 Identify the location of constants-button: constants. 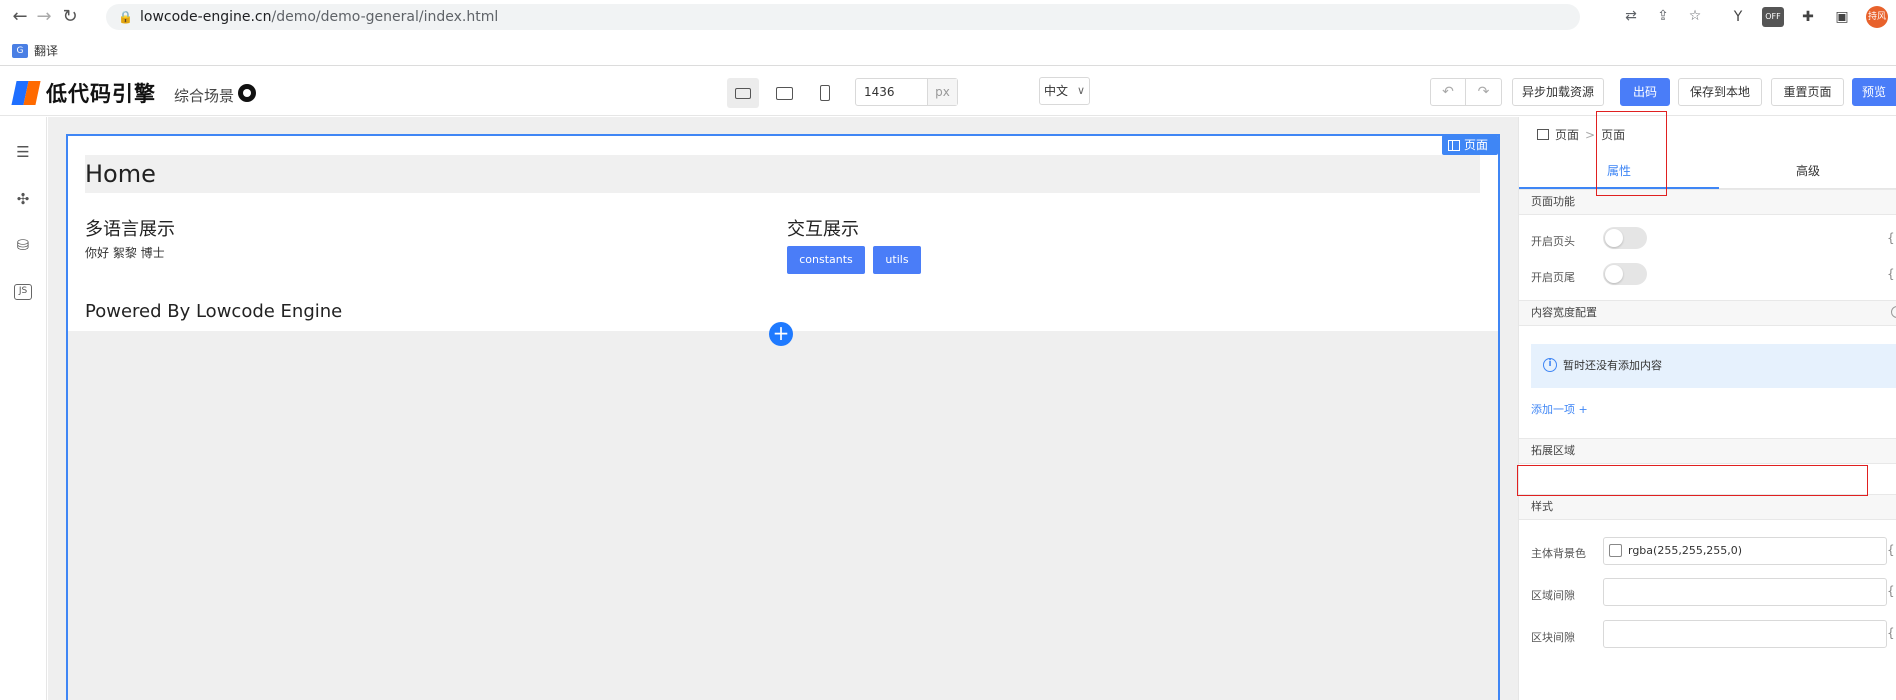
(826, 260).